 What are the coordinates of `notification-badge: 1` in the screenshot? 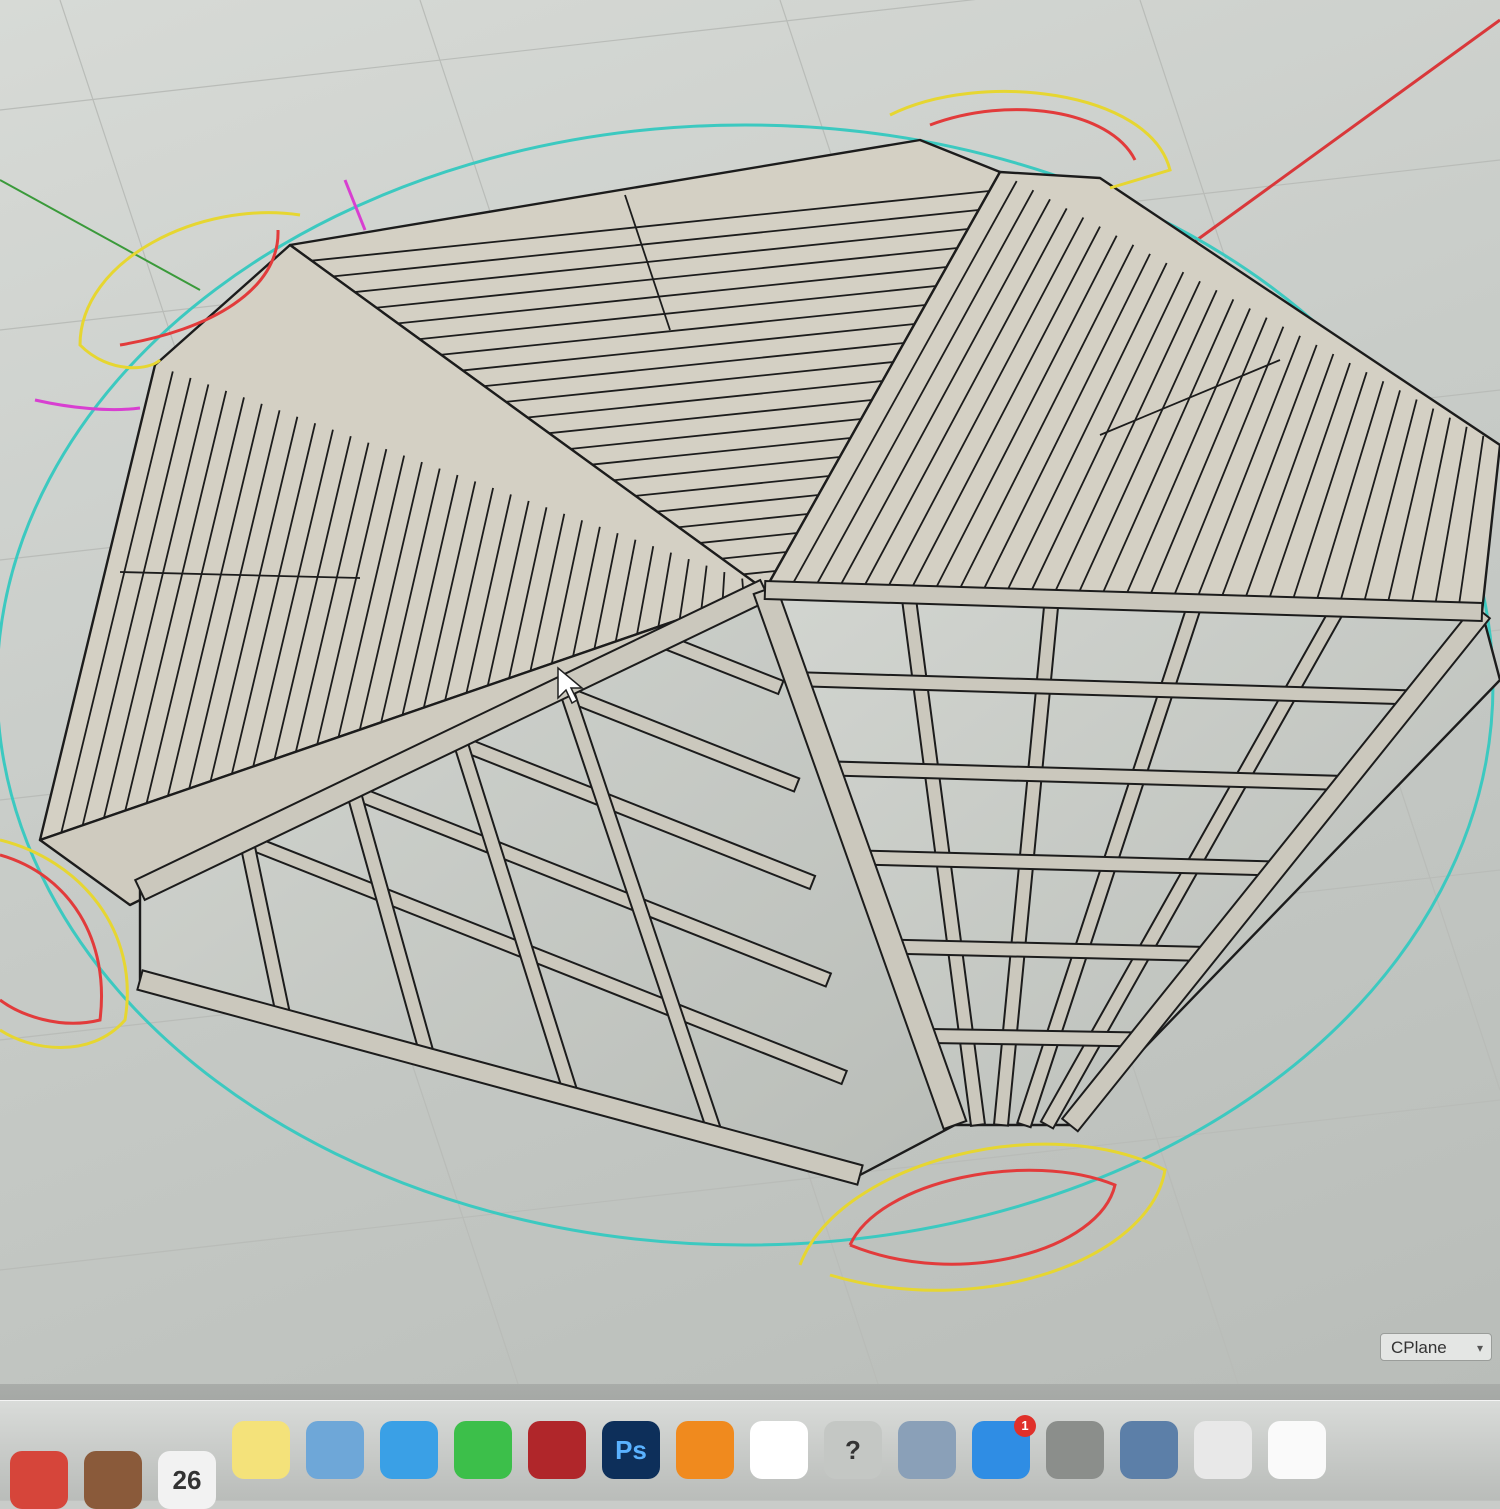 It's located at (1025, 1426).